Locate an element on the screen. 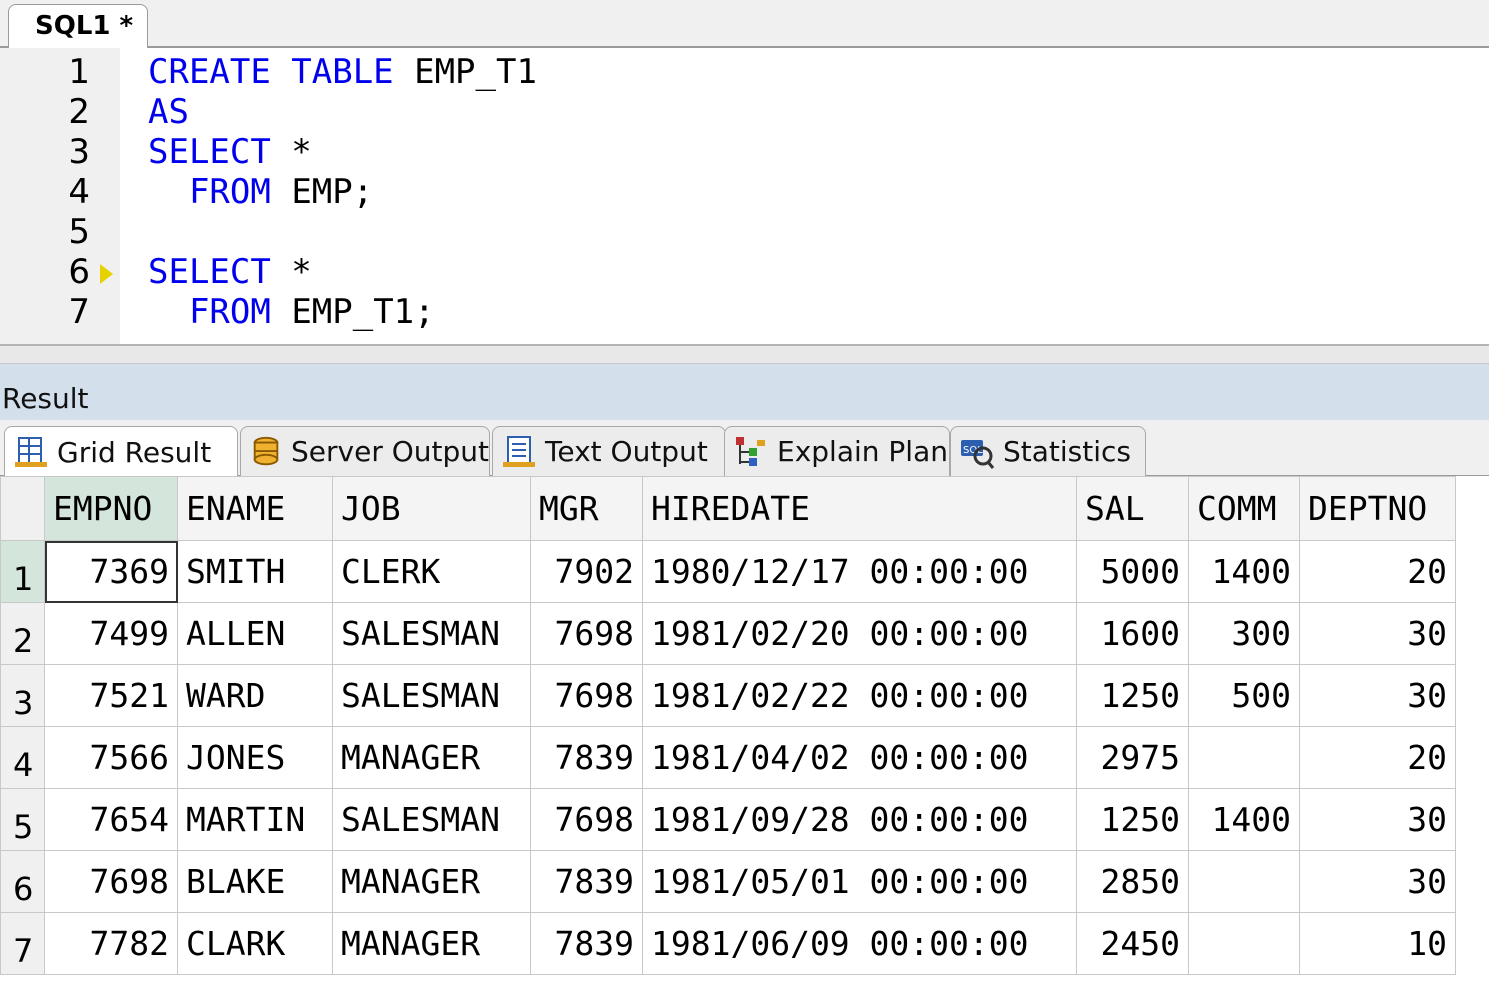 This screenshot has width=1489, height=981. cell-ename: ALLEN is located at coordinates (255, 633).